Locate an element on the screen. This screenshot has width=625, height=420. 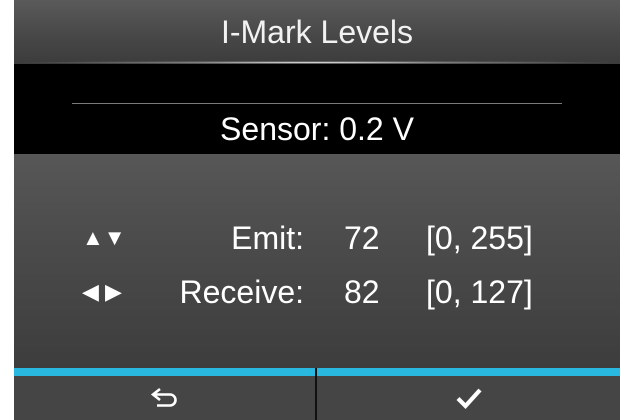
emit-label: Emit: is located at coordinates (267, 238).